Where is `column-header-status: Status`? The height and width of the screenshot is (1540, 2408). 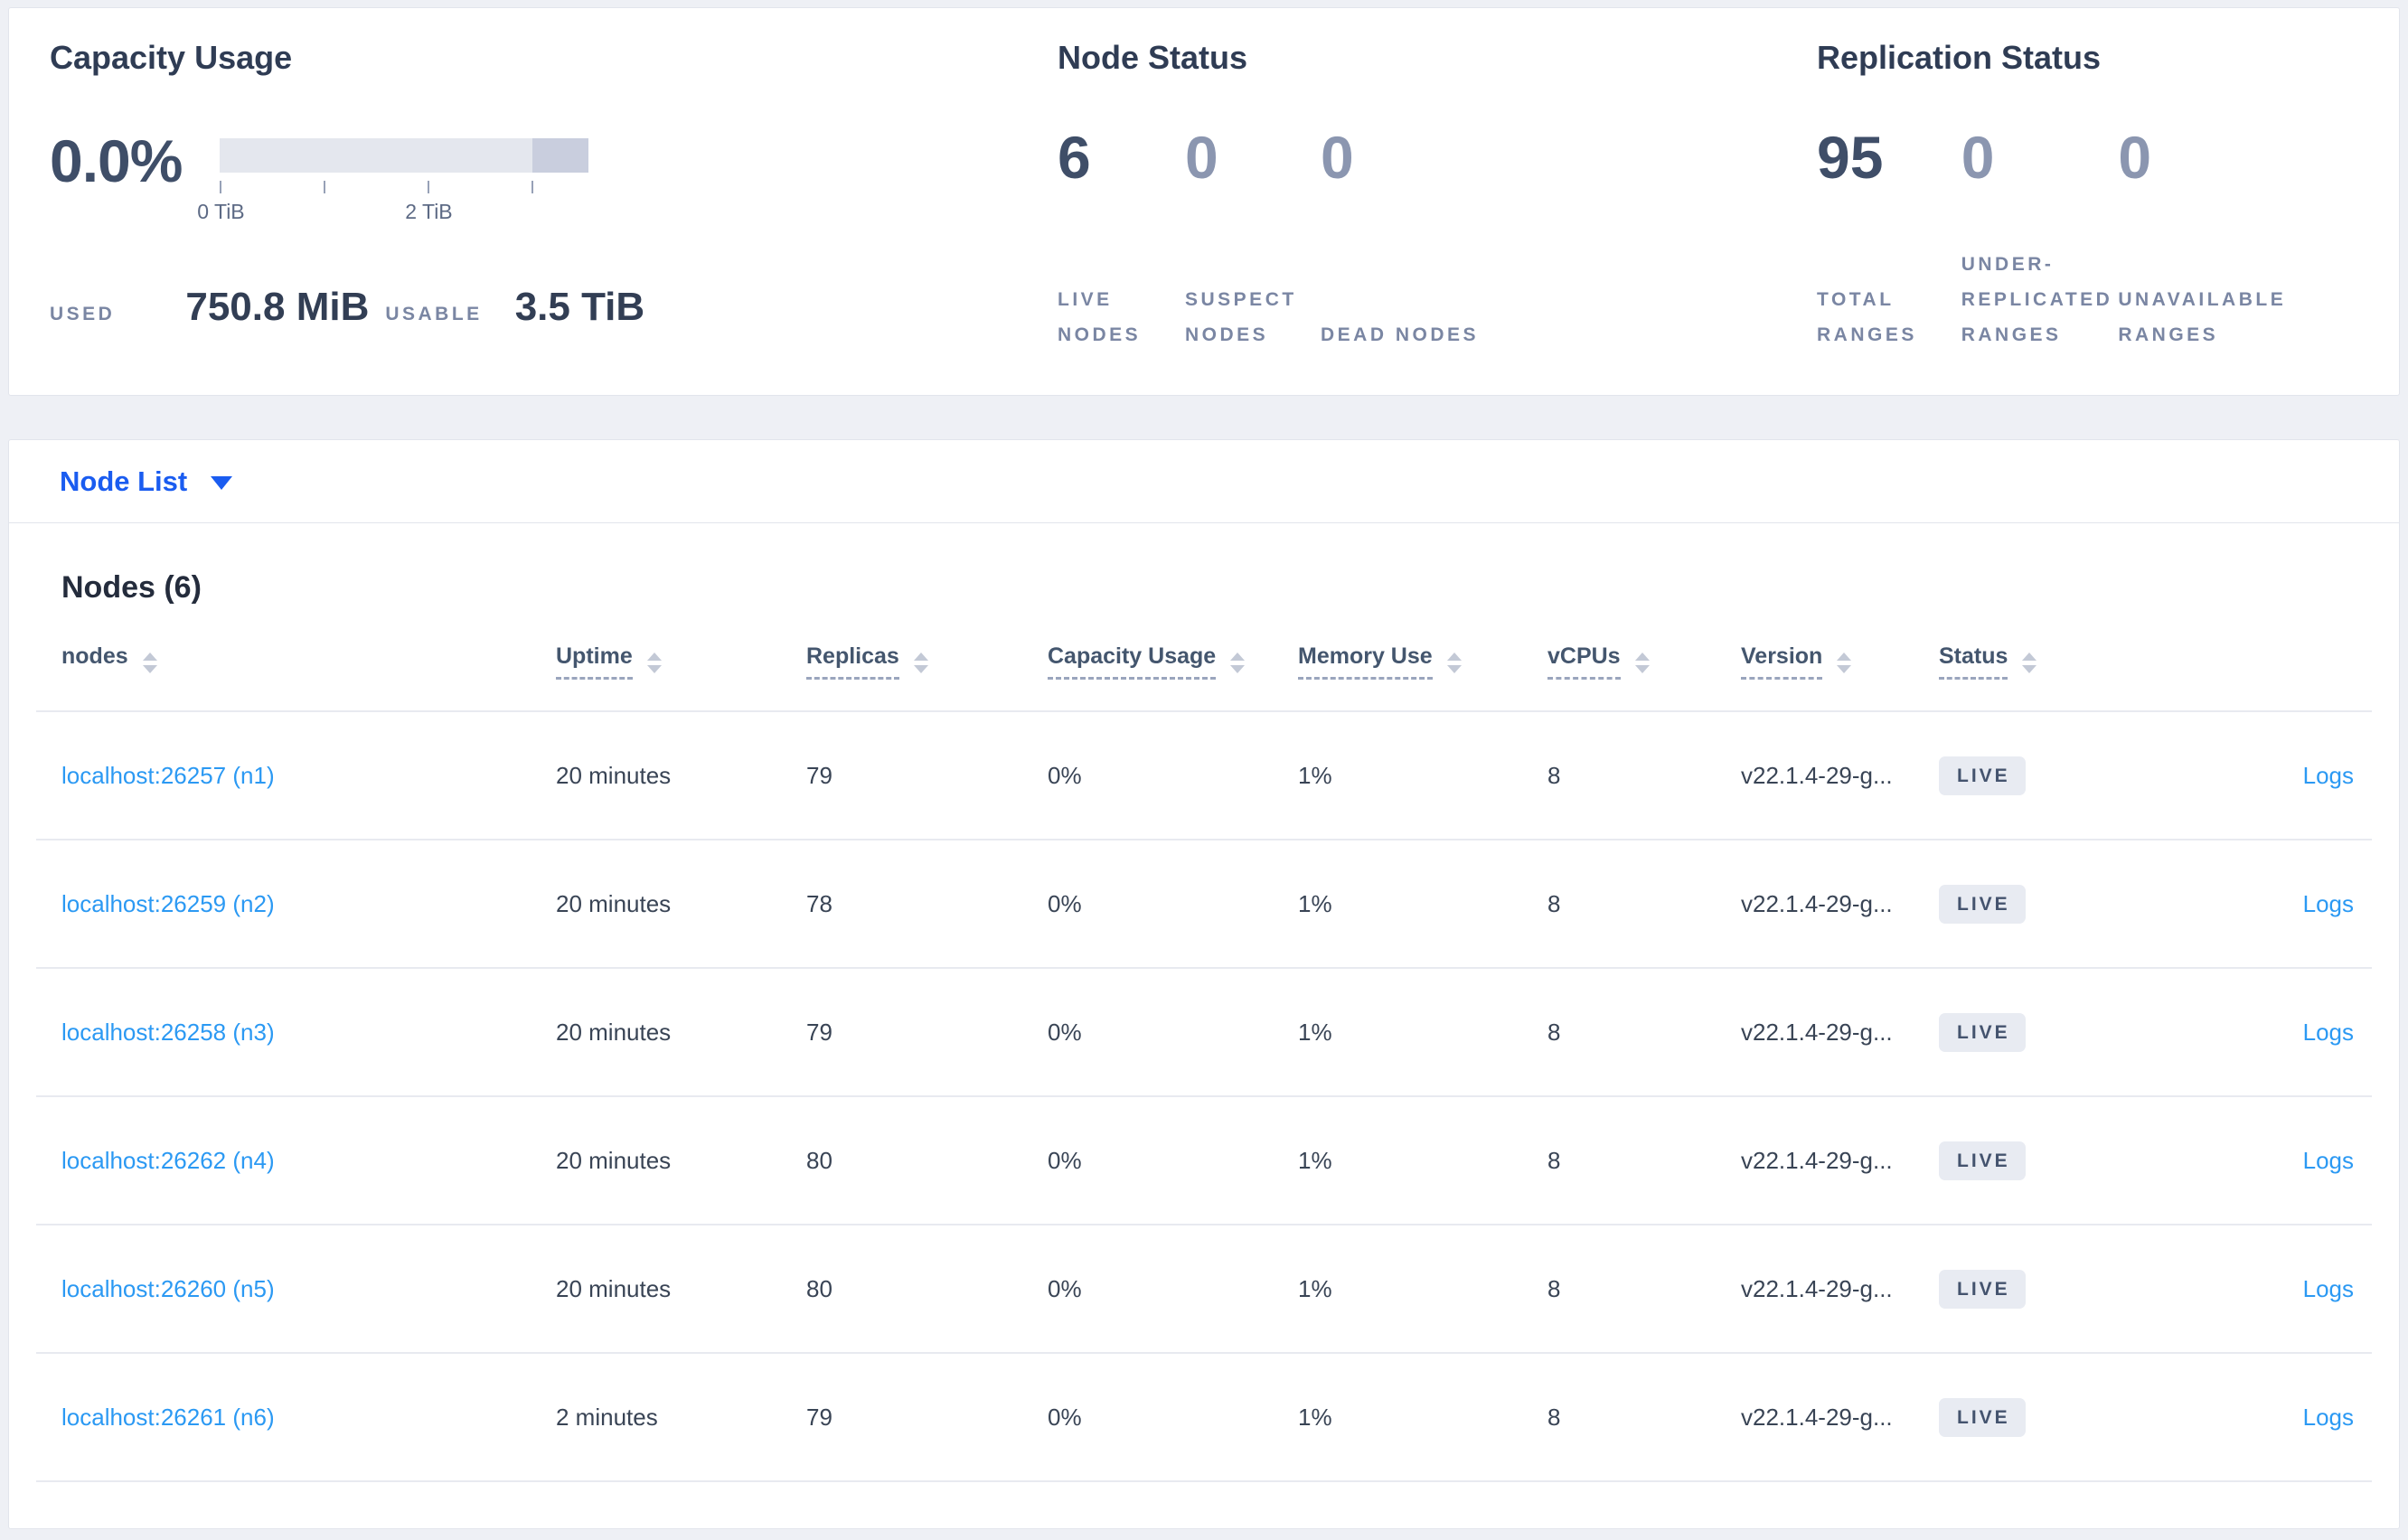 column-header-status: Status is located at coordinates (2038, 661).